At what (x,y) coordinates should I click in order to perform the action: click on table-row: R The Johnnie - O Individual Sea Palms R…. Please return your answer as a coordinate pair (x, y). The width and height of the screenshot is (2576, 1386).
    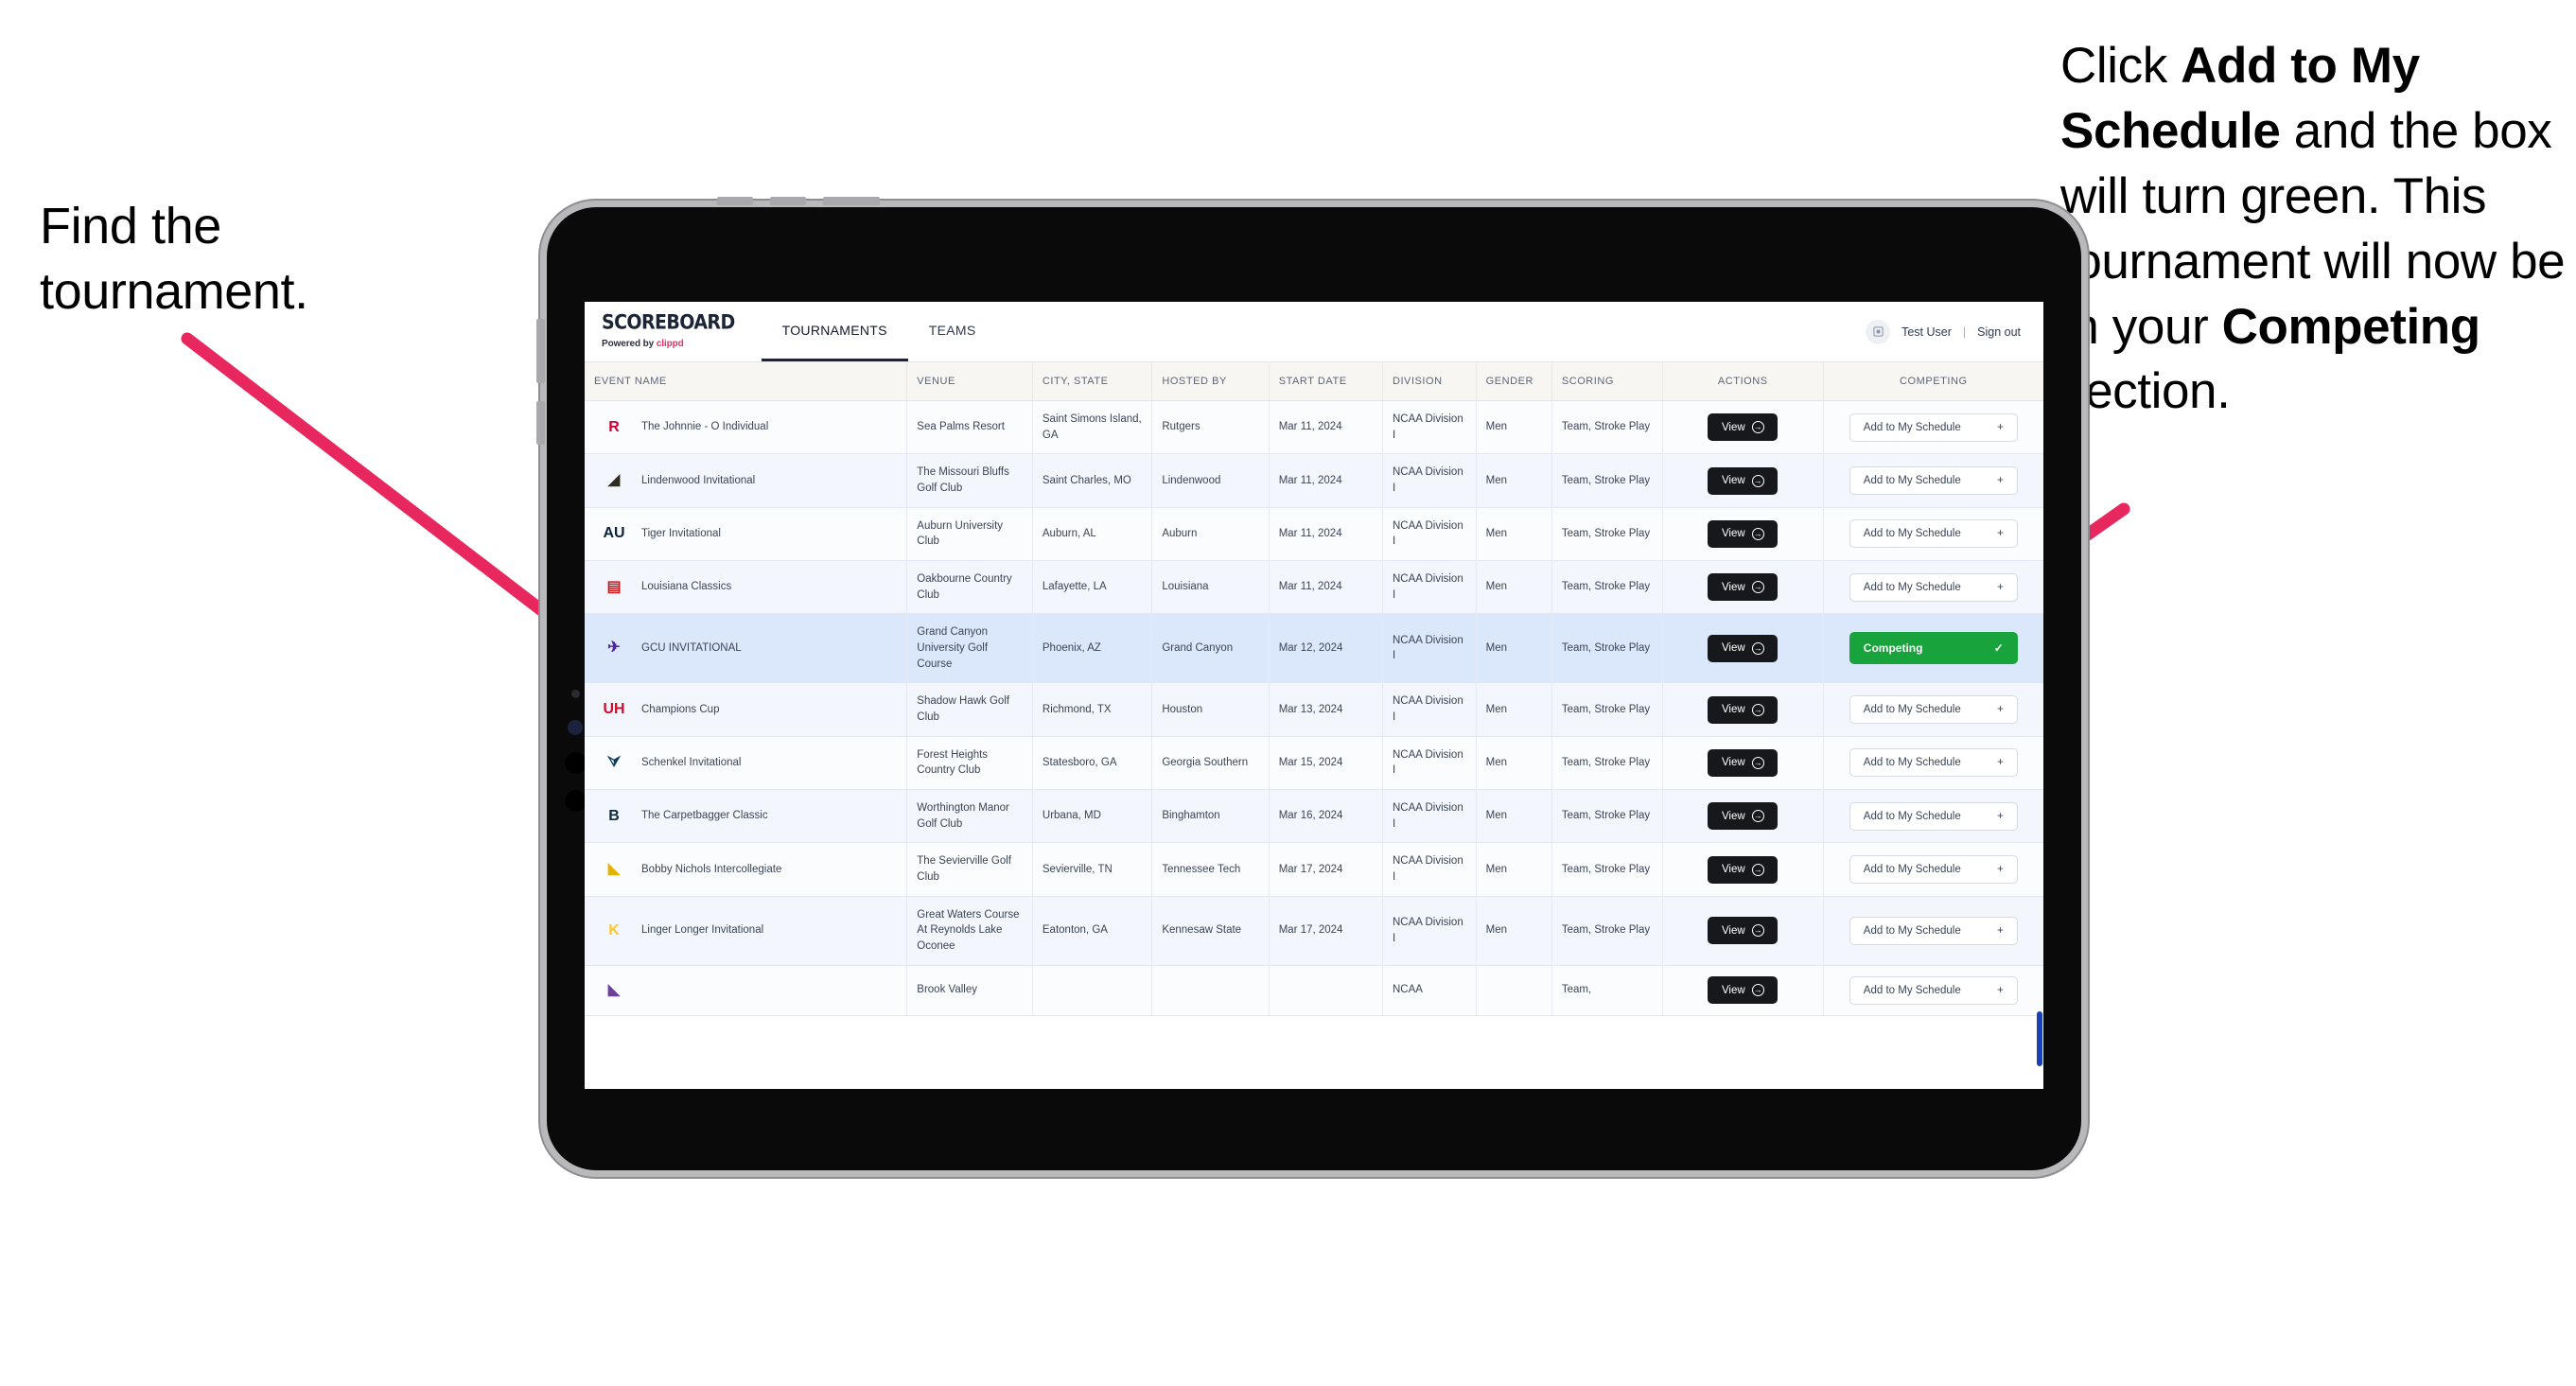
    Looking at the image, I should click on (1314, 427).